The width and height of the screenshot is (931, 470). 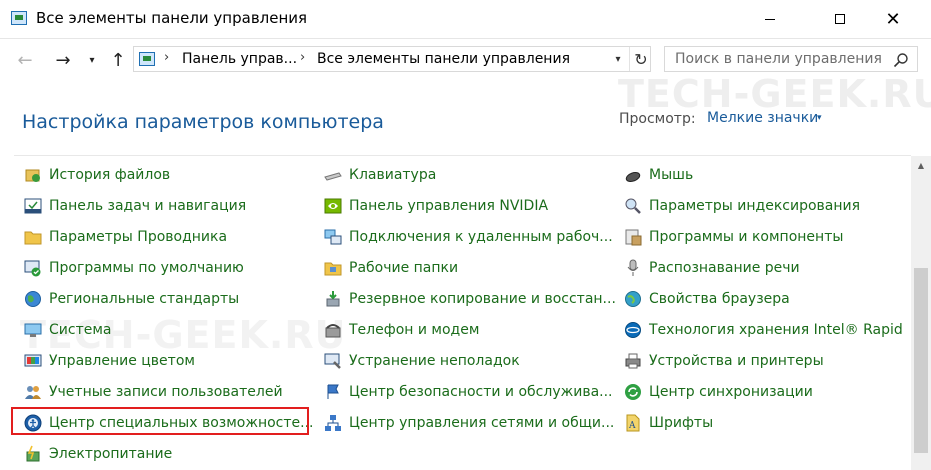 What do you see at coordinates (153, 392) in the screenshot?
I see `list-item: Учетные записи пользователей` at bounding box center [153, 392].